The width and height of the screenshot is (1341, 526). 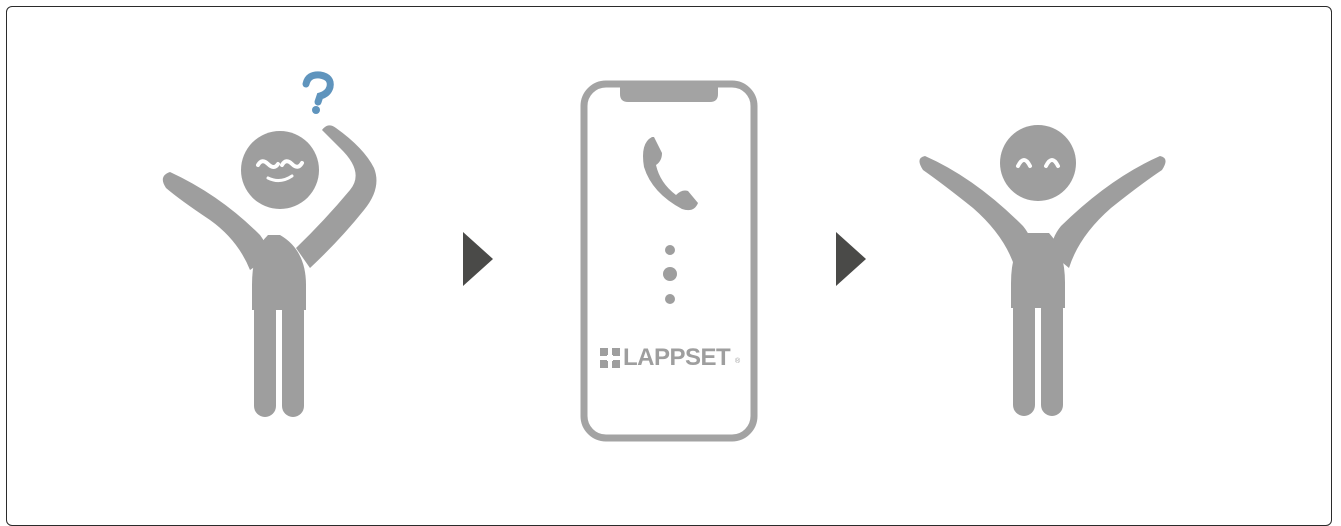 I want to click on lappset-registered-mark: ®, so click(x=738, y=361).